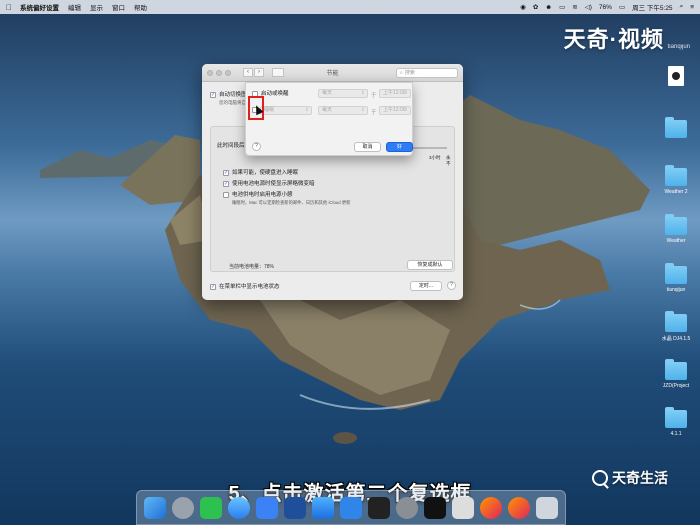 The width and height of the screenshot is (700, 525). What do you see at coordinates (228, 72) in the screenshot?
I see `zoom-button` at bounding box center [228, 72].